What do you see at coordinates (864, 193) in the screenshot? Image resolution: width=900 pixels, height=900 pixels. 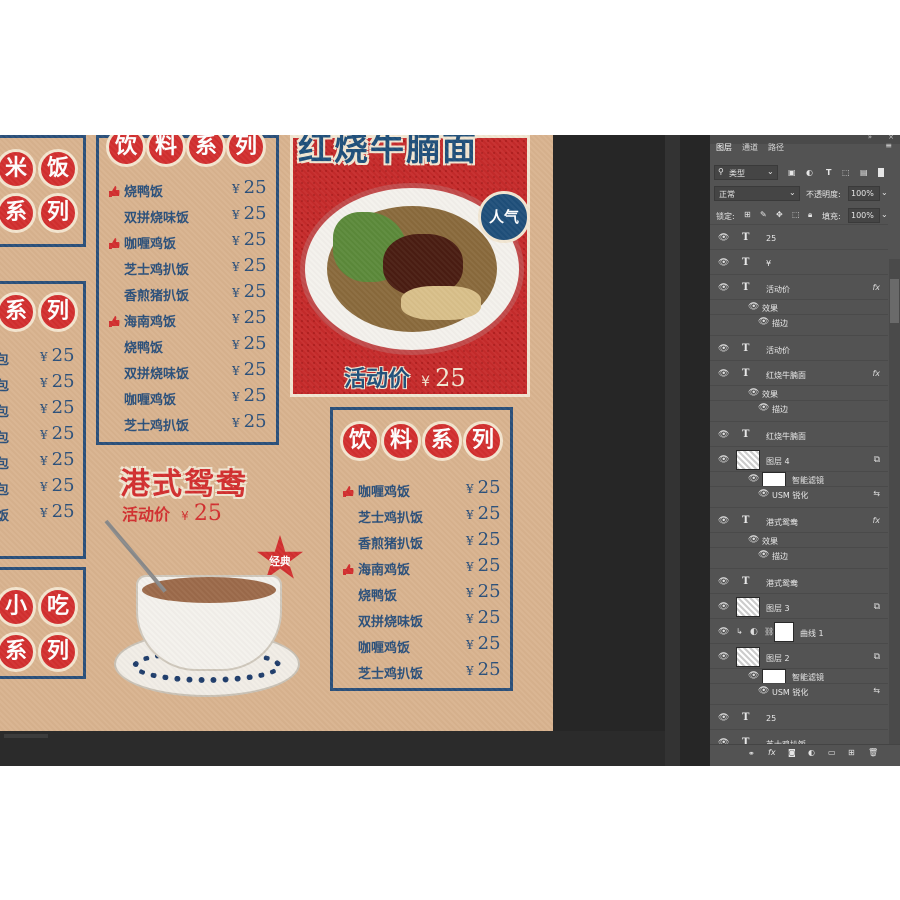 I see `opacity-input: 100%` at bounding box center [864, 193].